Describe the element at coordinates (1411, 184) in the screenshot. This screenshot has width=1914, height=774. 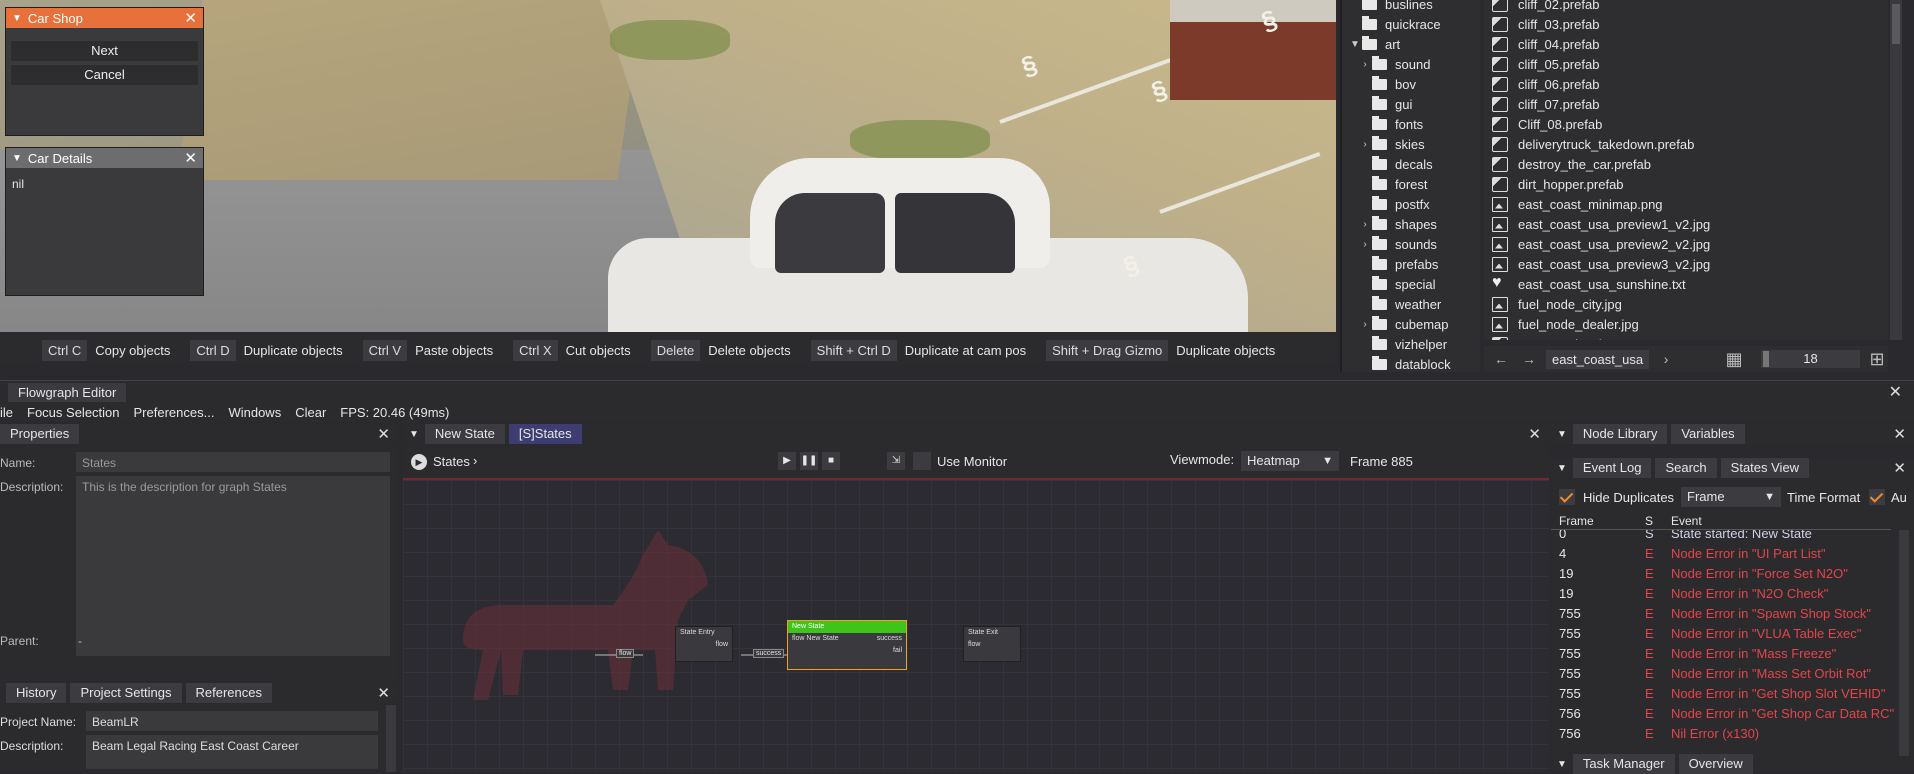
I see `folder-item: forest` at that location.